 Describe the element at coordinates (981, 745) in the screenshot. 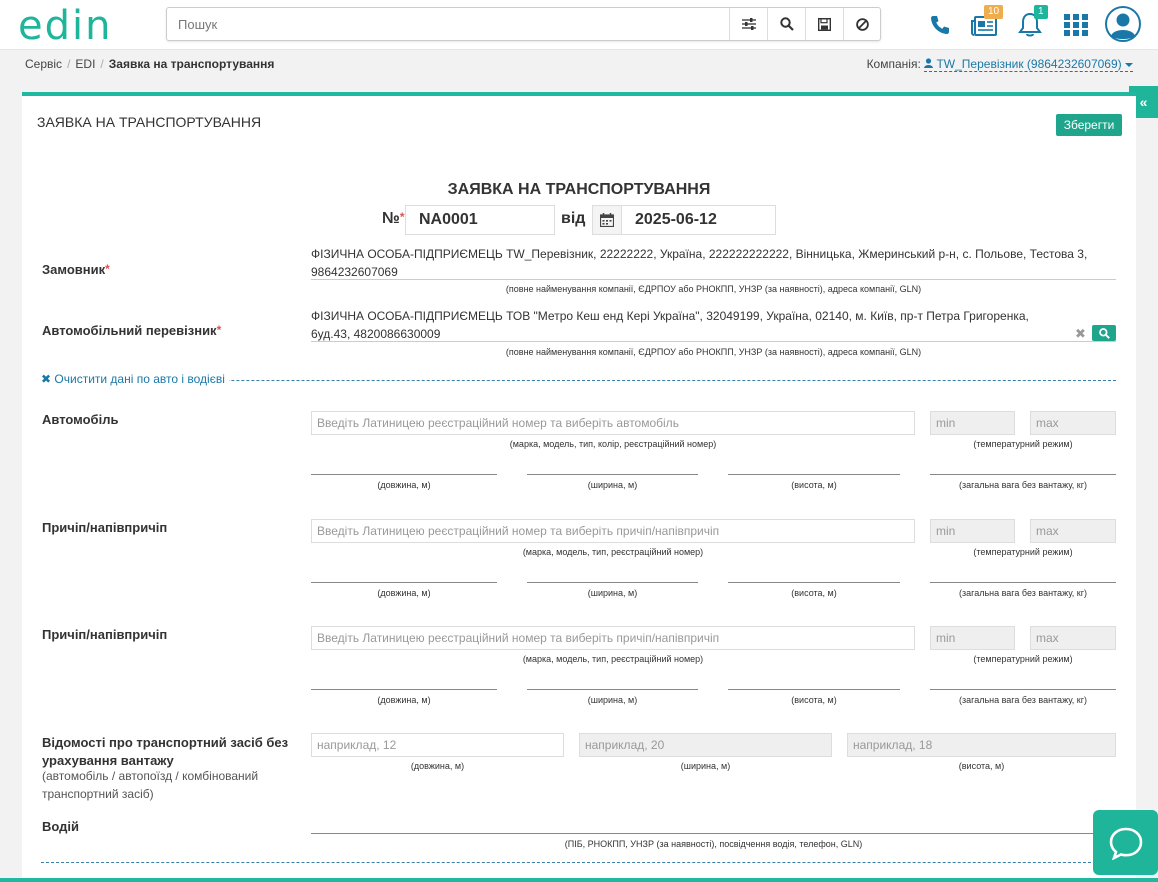

I see `empty-vehicle-height-input: наприклад, 18` at that location.